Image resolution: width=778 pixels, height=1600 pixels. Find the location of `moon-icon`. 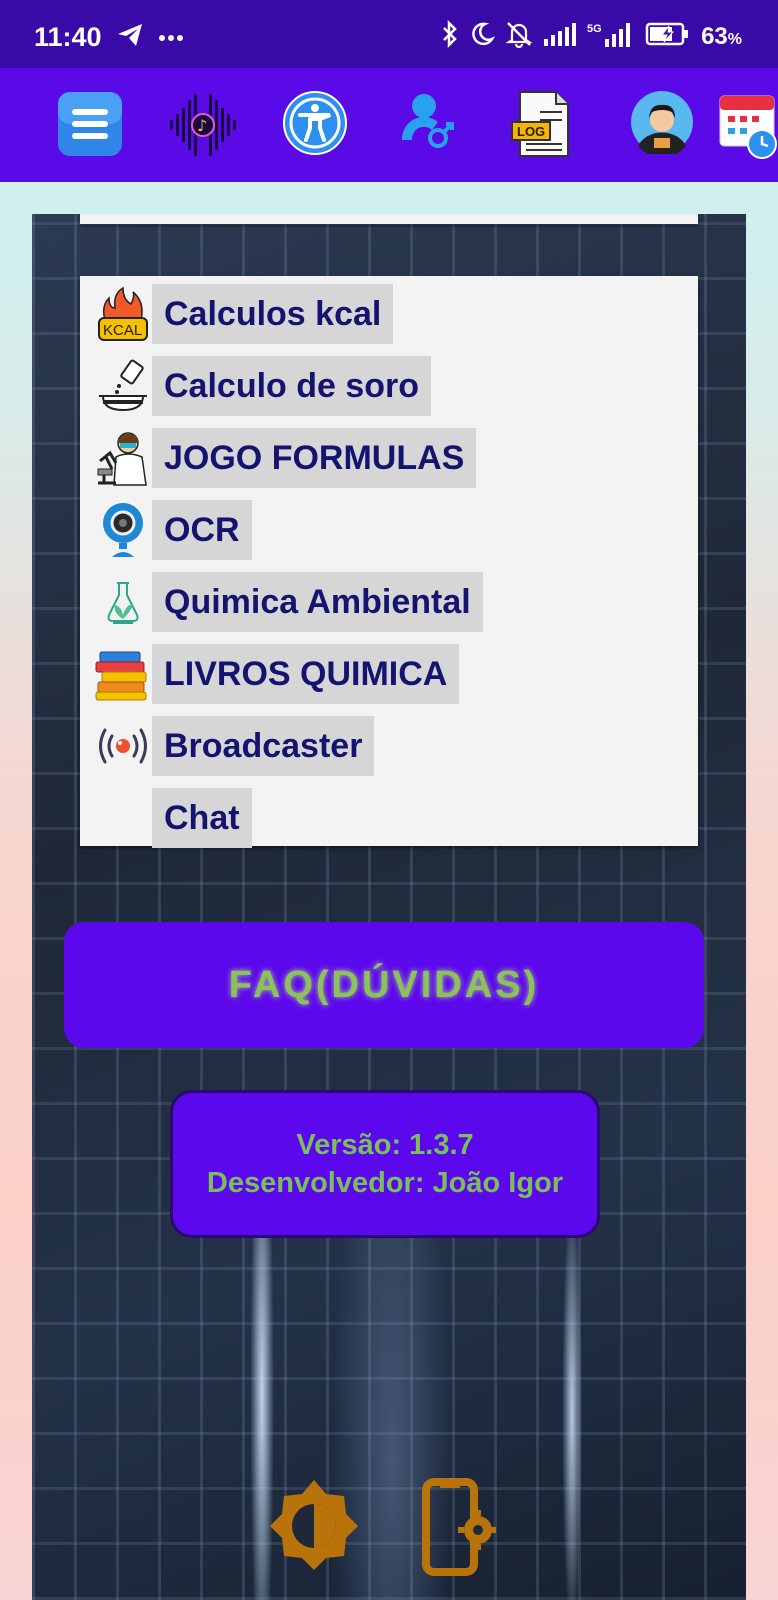

moon-icon is located at coordinates (482, 36).